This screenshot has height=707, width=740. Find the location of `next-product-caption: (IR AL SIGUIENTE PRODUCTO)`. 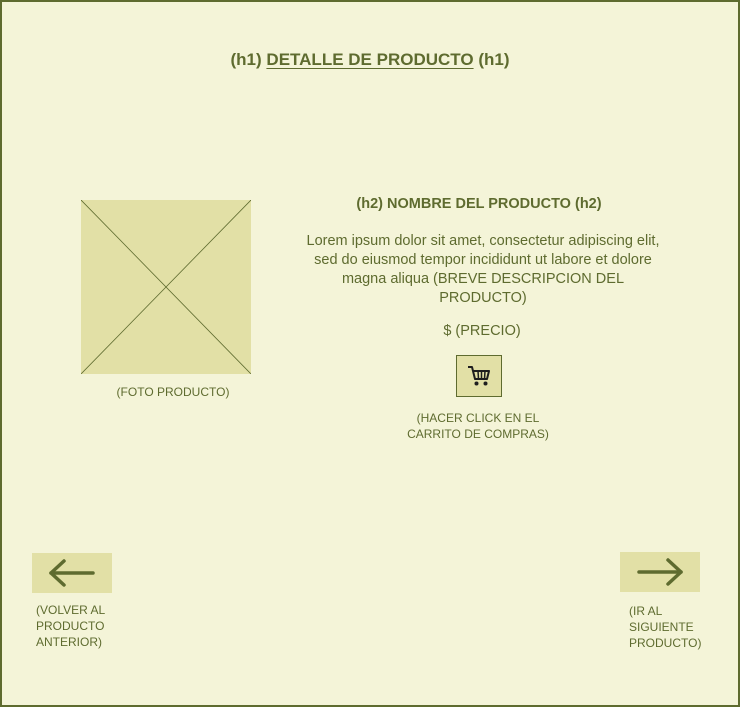

next-product-caption: (IR AL SIGUIENTE PRODUCTO) is located at coordinates (665, 627).